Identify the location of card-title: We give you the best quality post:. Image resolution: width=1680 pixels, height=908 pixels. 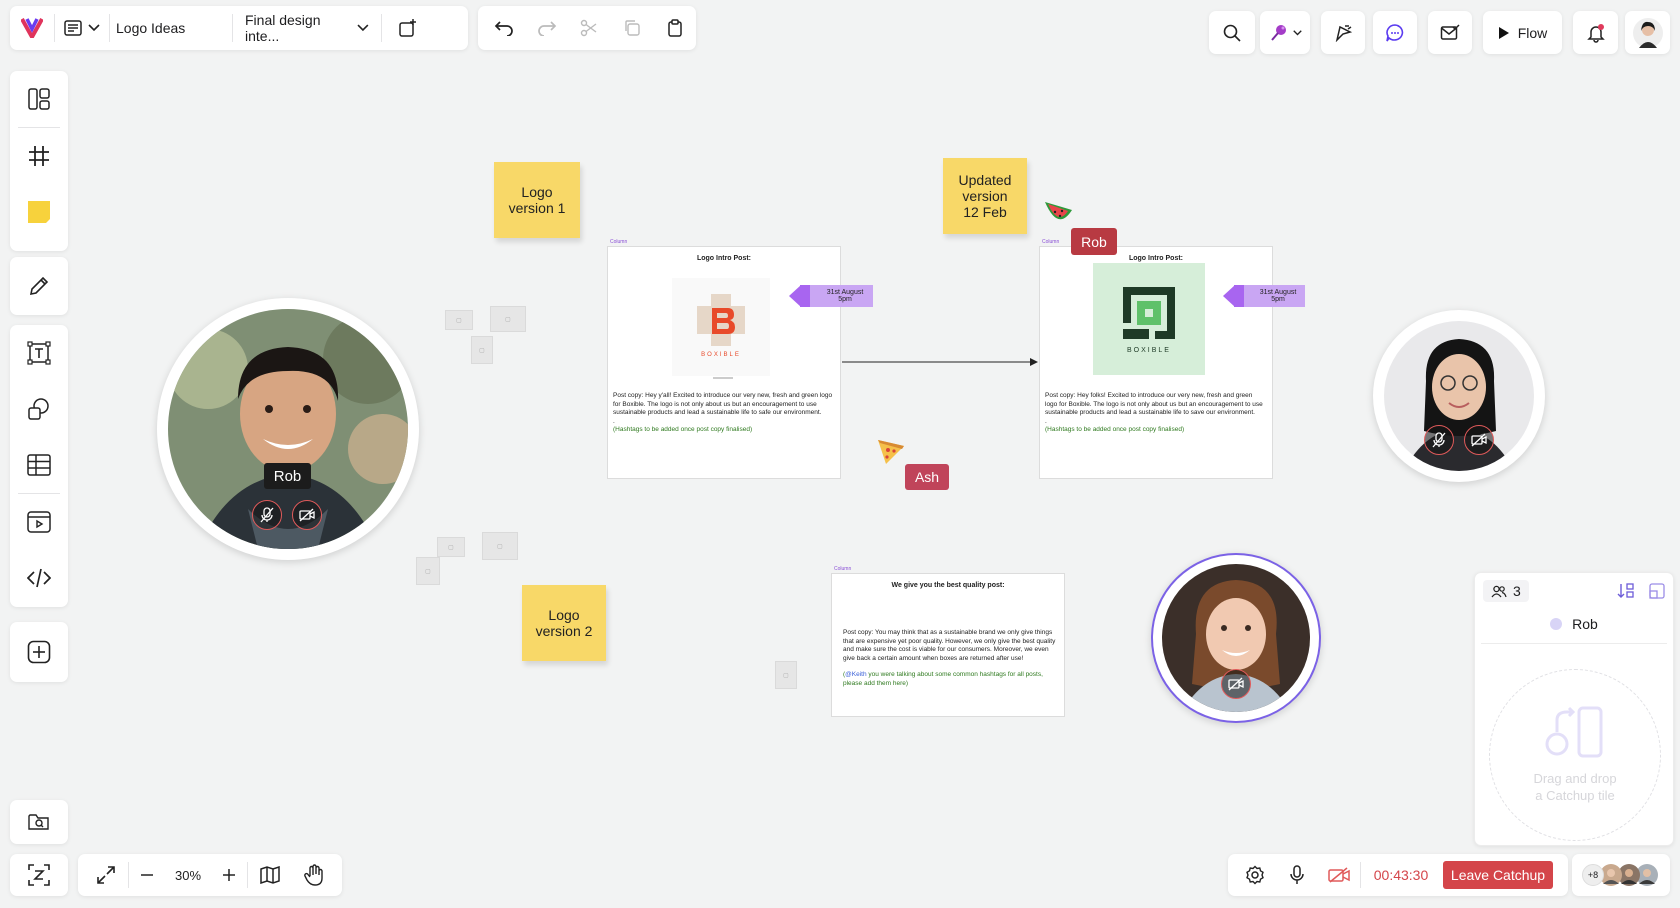
(948, 585).